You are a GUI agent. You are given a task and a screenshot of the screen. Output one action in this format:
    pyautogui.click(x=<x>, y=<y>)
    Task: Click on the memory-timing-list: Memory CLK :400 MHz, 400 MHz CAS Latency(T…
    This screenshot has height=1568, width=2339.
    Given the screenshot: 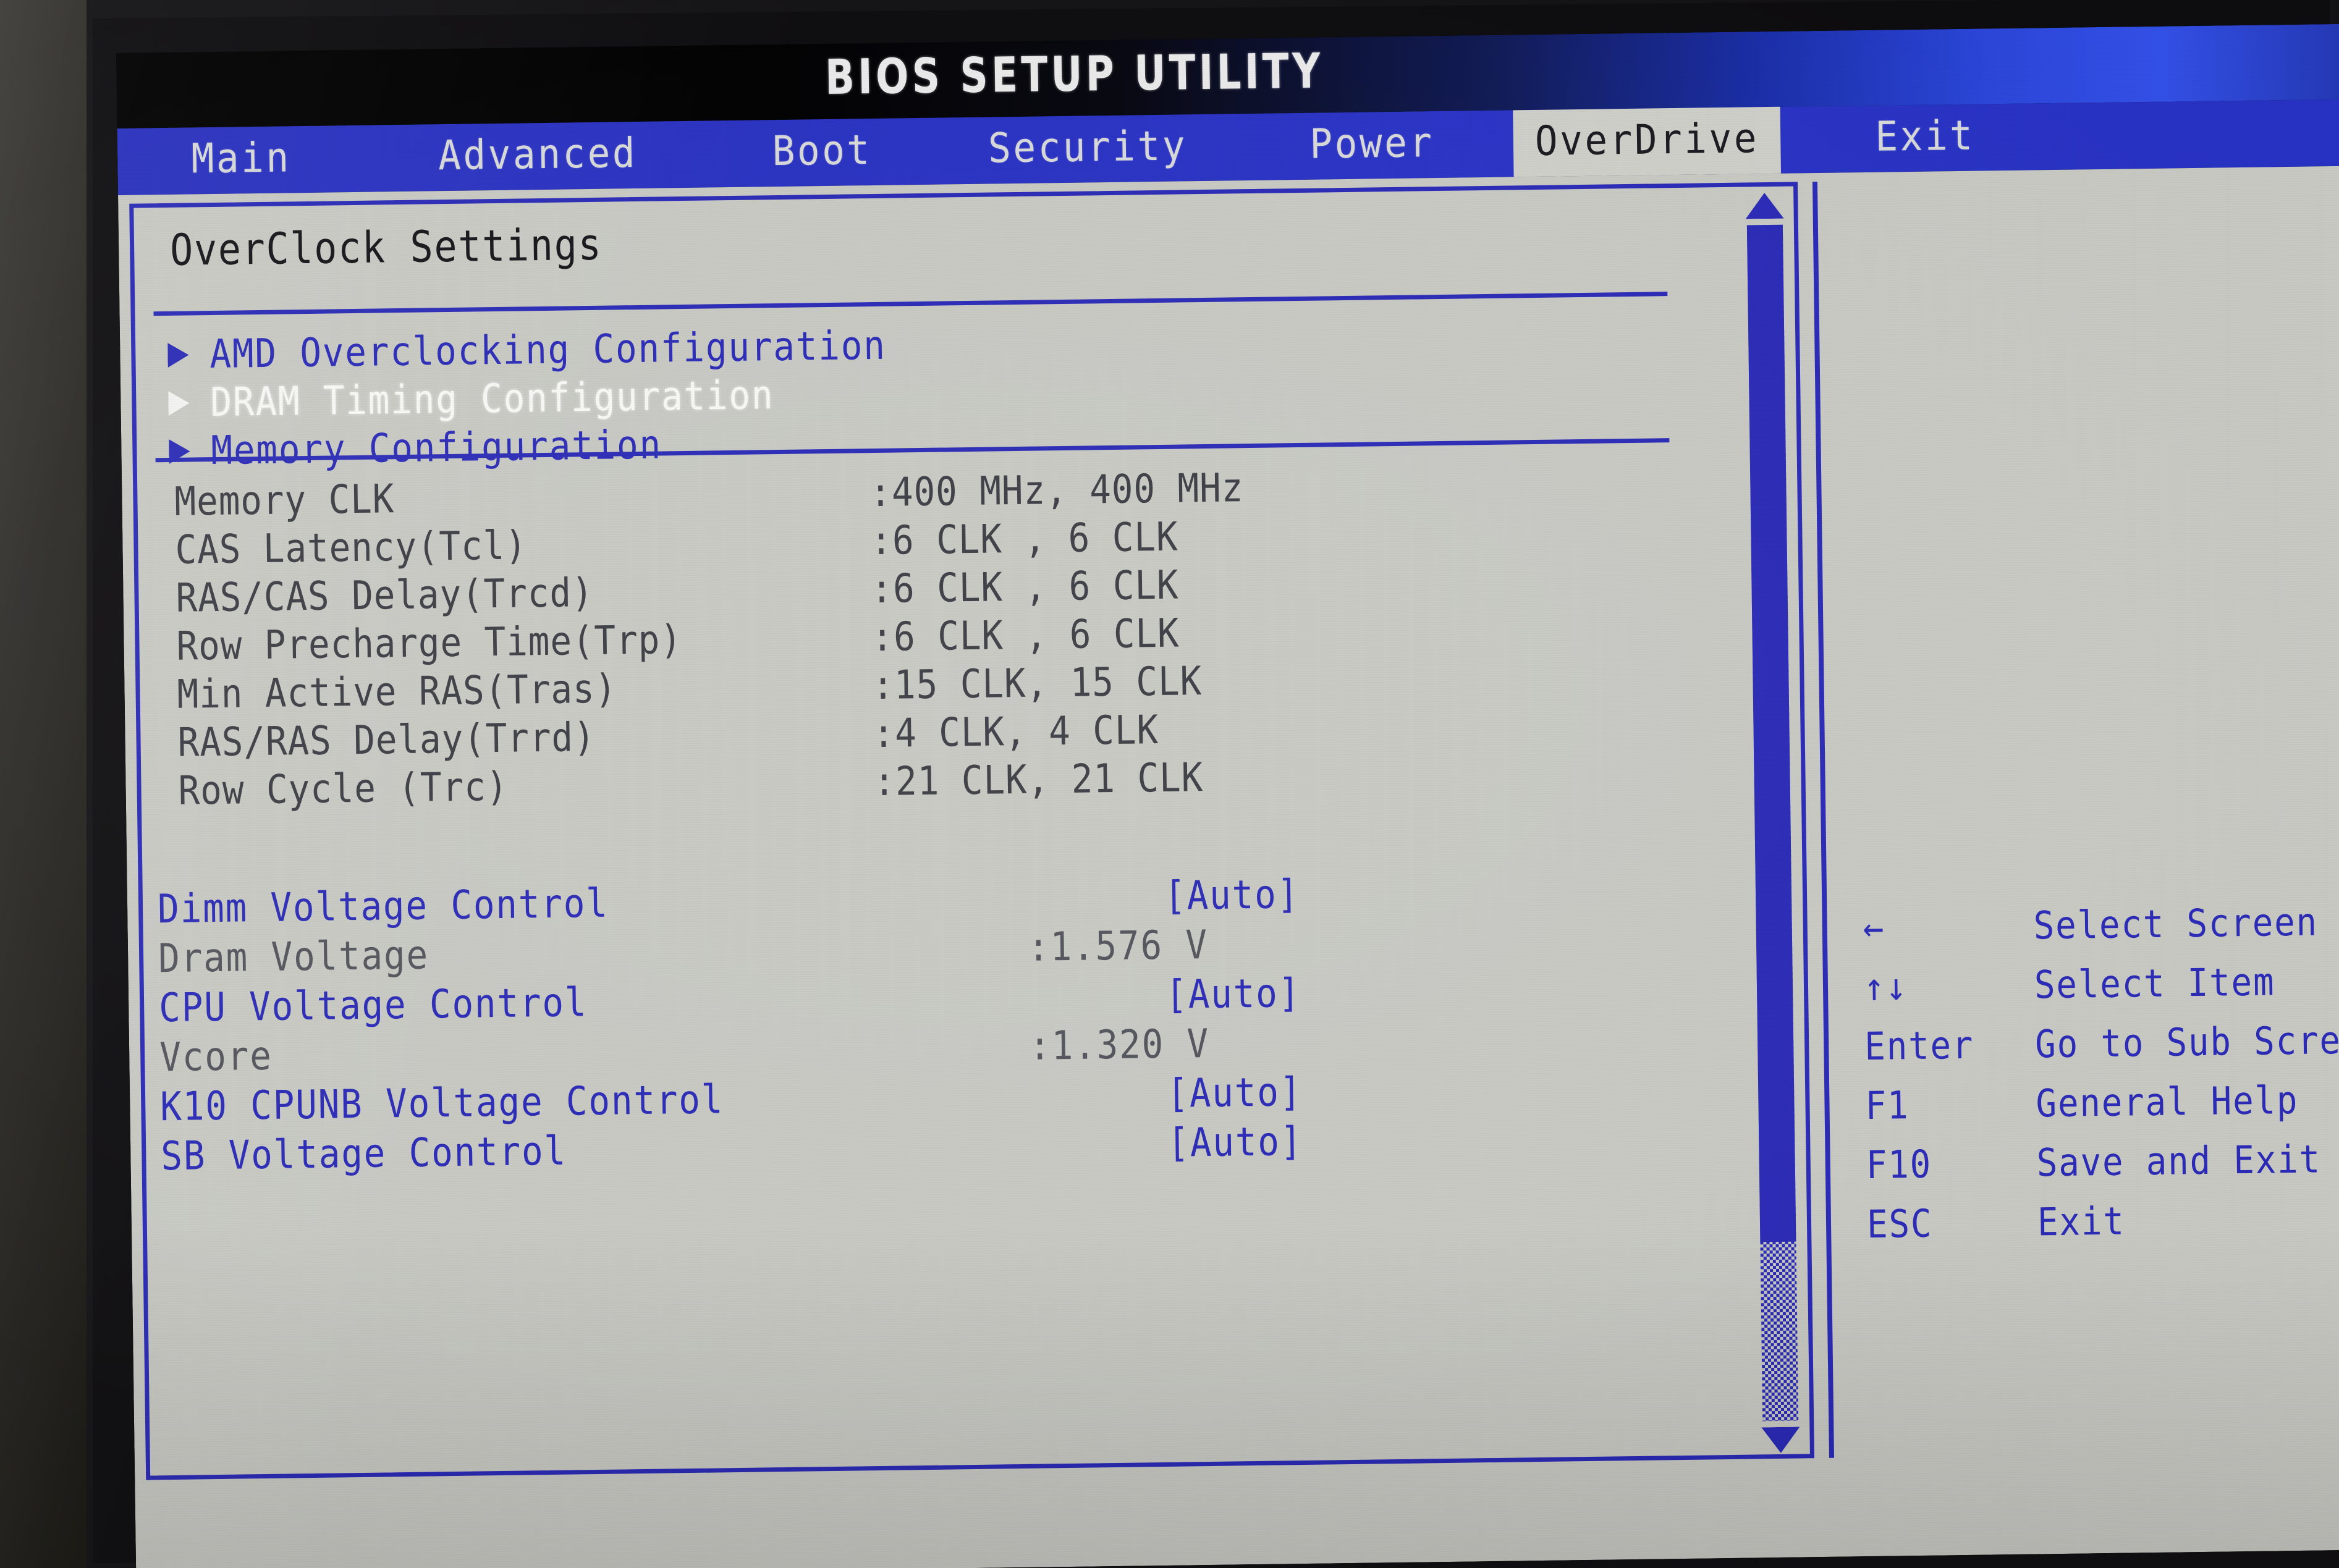 What is the action you would take?
    pyautogui.click(x=942, y=636)
    